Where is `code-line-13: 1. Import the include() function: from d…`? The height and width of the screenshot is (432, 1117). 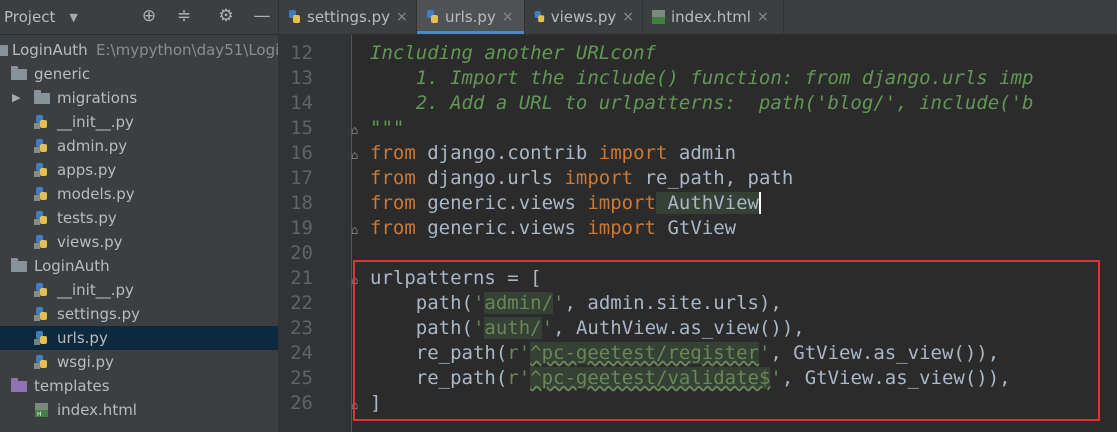 code-line-13: 1. Import the include() function: from d… is located at coordinates (702, 78).